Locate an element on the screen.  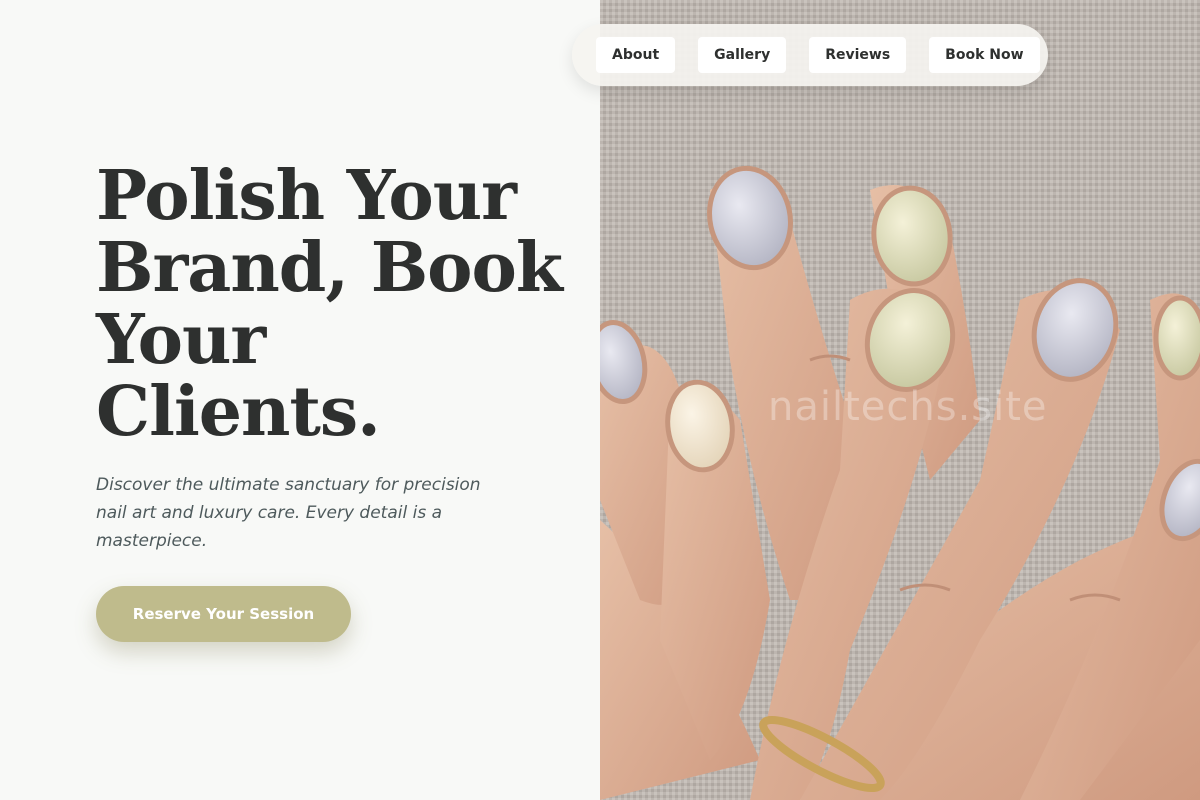
hero-headline: Polish Your Brand, Book Your Clients. is located at coordinates (336, 304).